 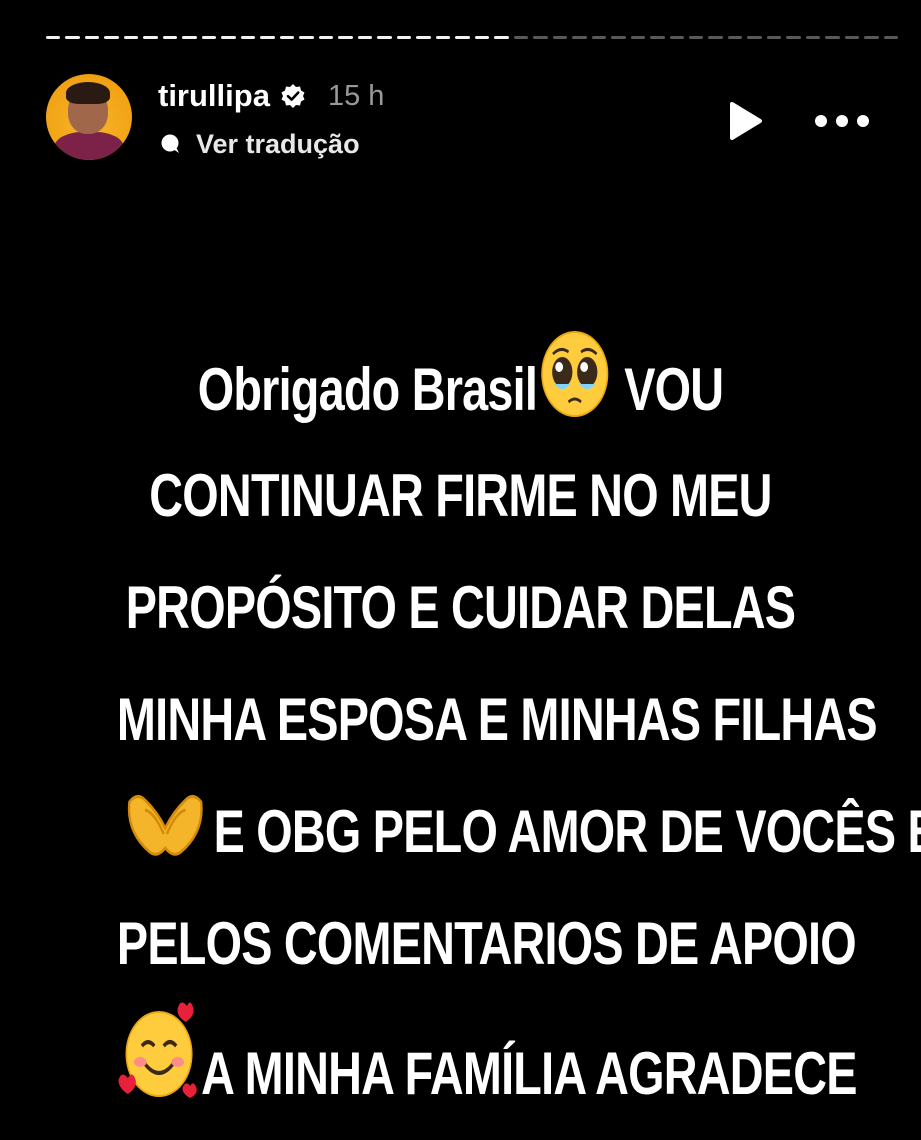 What do you see at coordinates (89, 117) in the screenshot?
I see `avatar` at bounding box center [89, 117].